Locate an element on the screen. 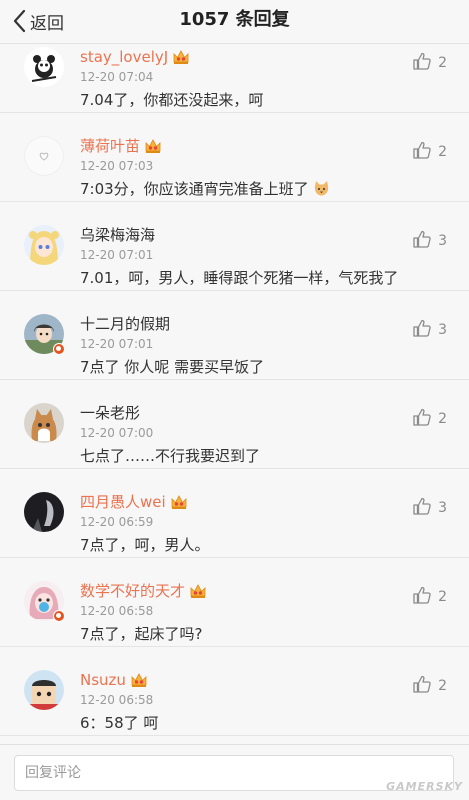 The width and height of the screenshot is (469, 800). back-button: 返回 is located at coordinates (38, 21).